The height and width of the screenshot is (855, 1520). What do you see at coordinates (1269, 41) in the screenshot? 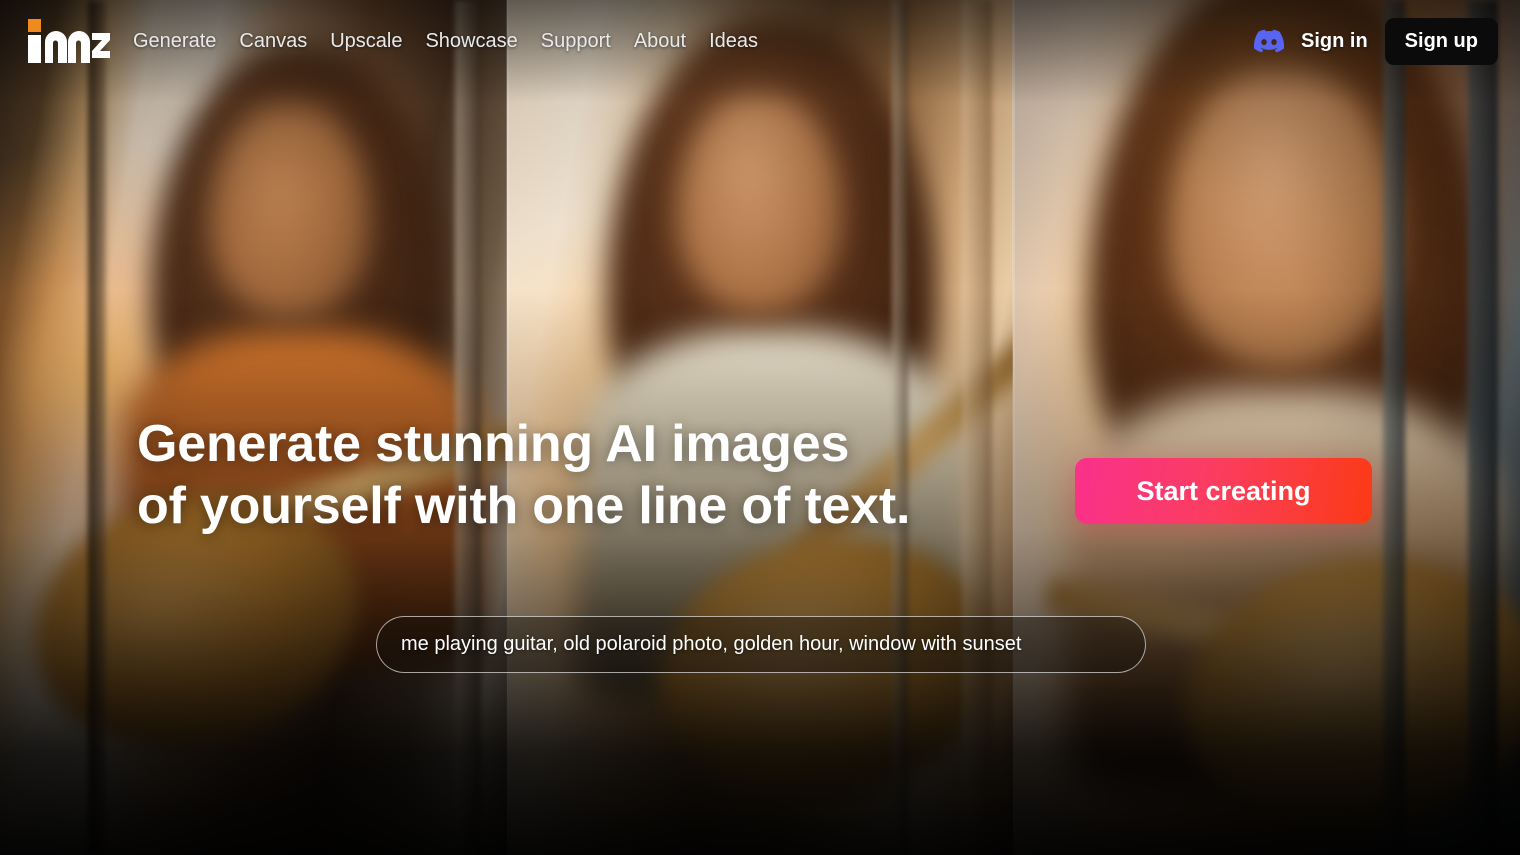
I see `discord-icon` at bounding box center [1269, 41].